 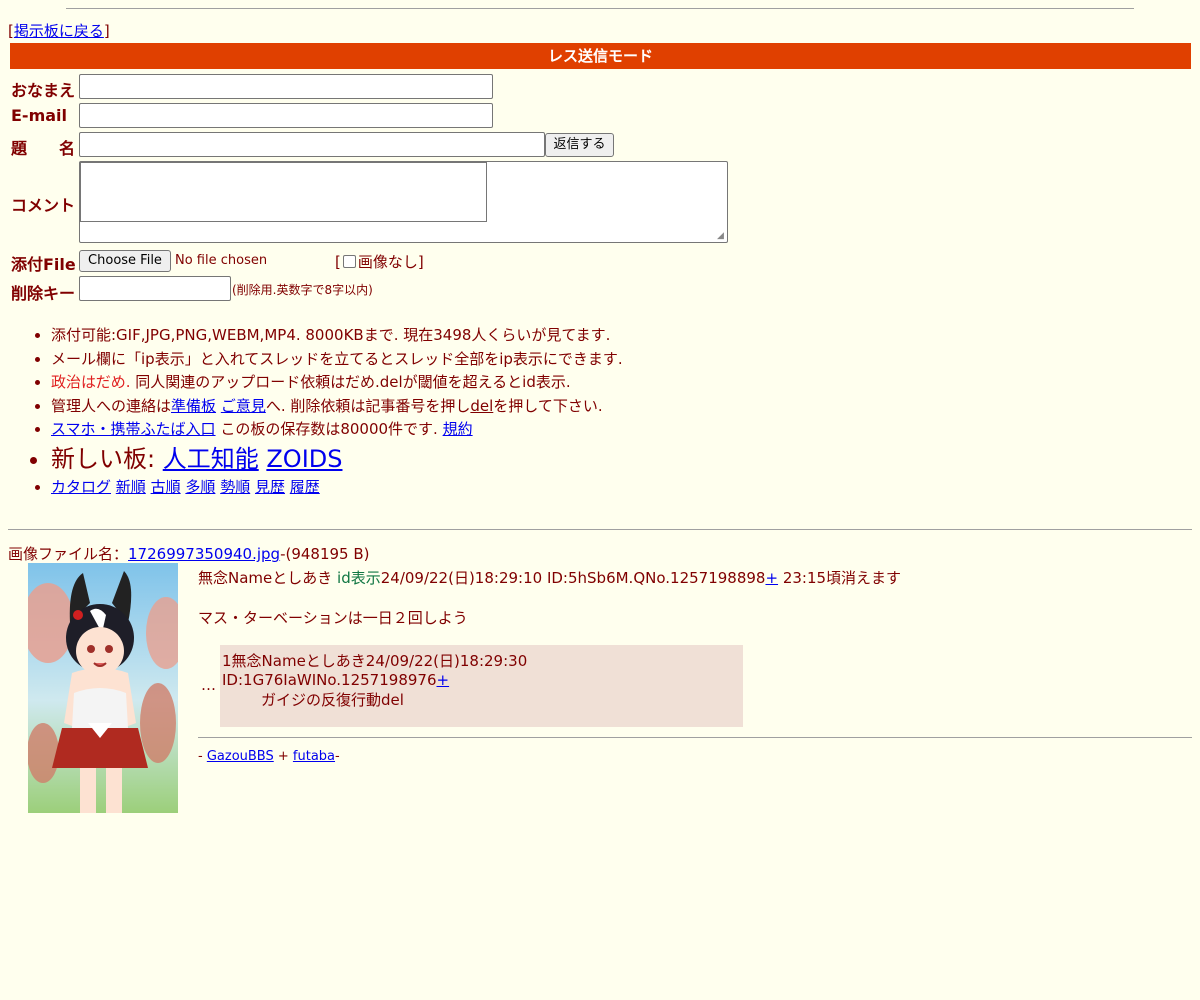 What do you see at coordinates (337, 430) in the screenshot?
I see `list-item: スマホ・携帯ふたば入口 この板の保存数は80000件です. 規約` at bounding box center [337, 430].